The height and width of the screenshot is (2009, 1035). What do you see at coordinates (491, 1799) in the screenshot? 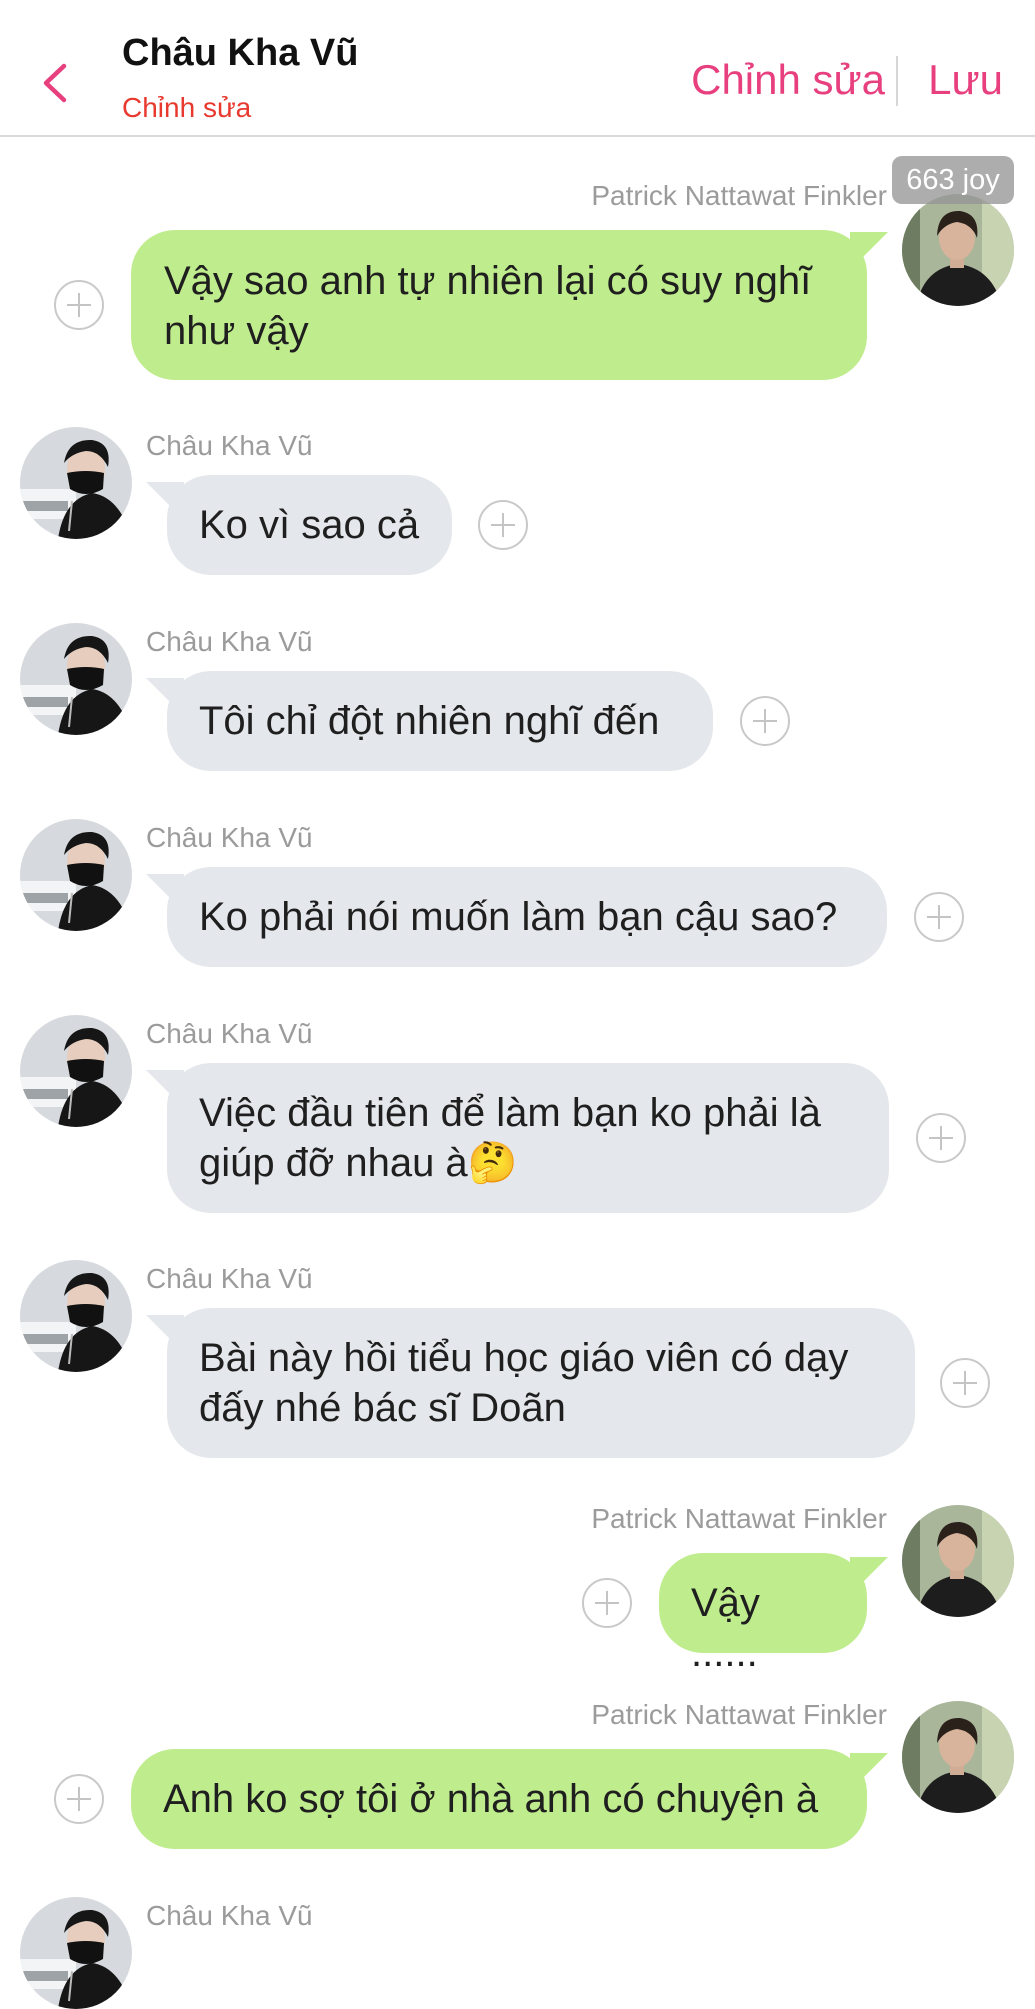
I see `message-text-line: Anh ko sợ tôi ở nhà anh có chuyện à` at bounding box center [491, 1799].